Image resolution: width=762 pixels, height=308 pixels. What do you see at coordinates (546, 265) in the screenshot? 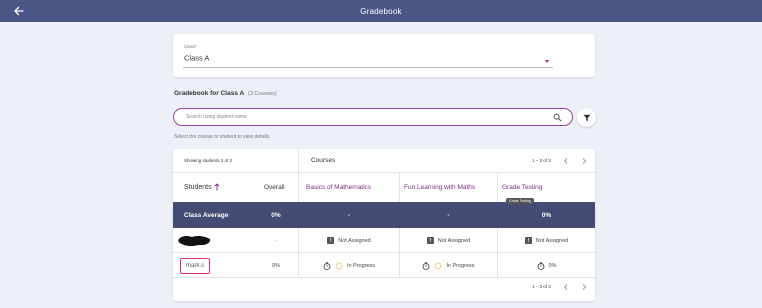
I see `course-status-cell: 0%` at bounding box center [546, 265].